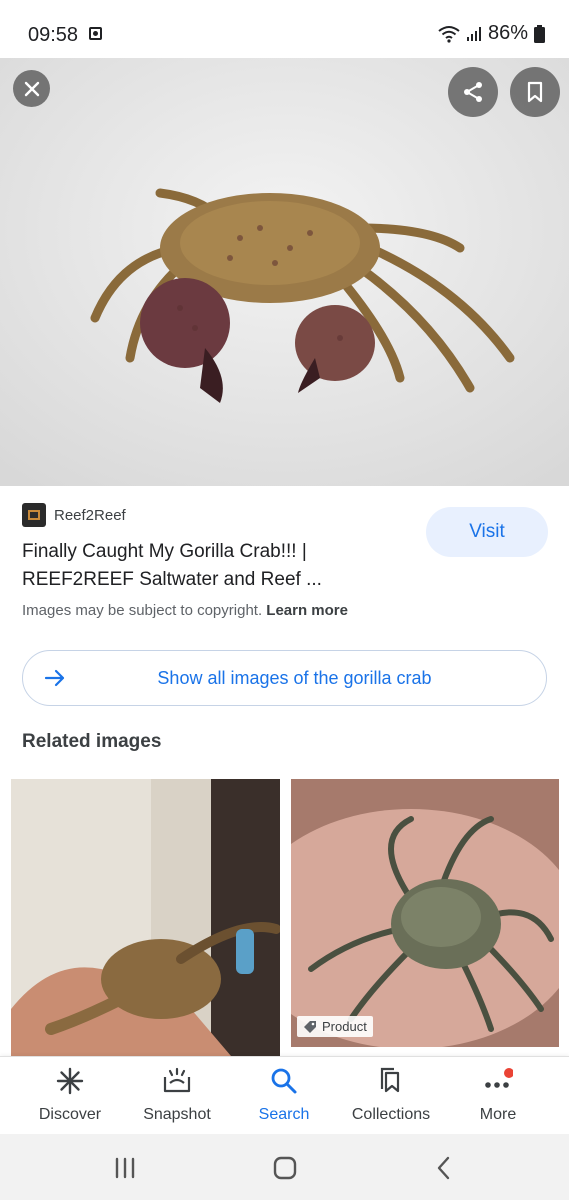 This screenshot has height=1200, width=569. Describe the element at coordinates (70, 1114) in the screenshot. I see `nav-discover-label: Discover` at that location.